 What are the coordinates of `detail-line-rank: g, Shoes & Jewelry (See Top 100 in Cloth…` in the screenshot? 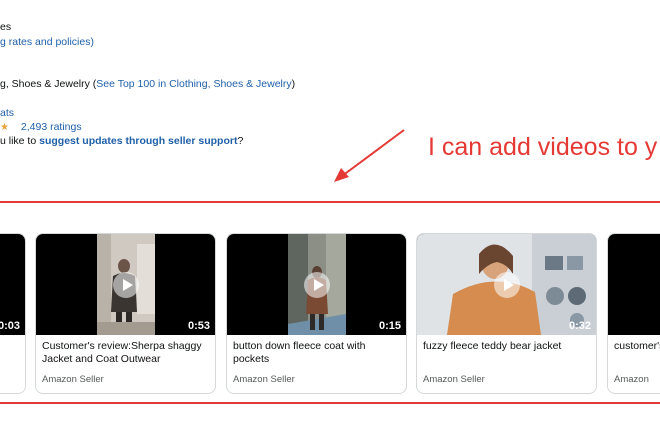 It's located at (148, 84).